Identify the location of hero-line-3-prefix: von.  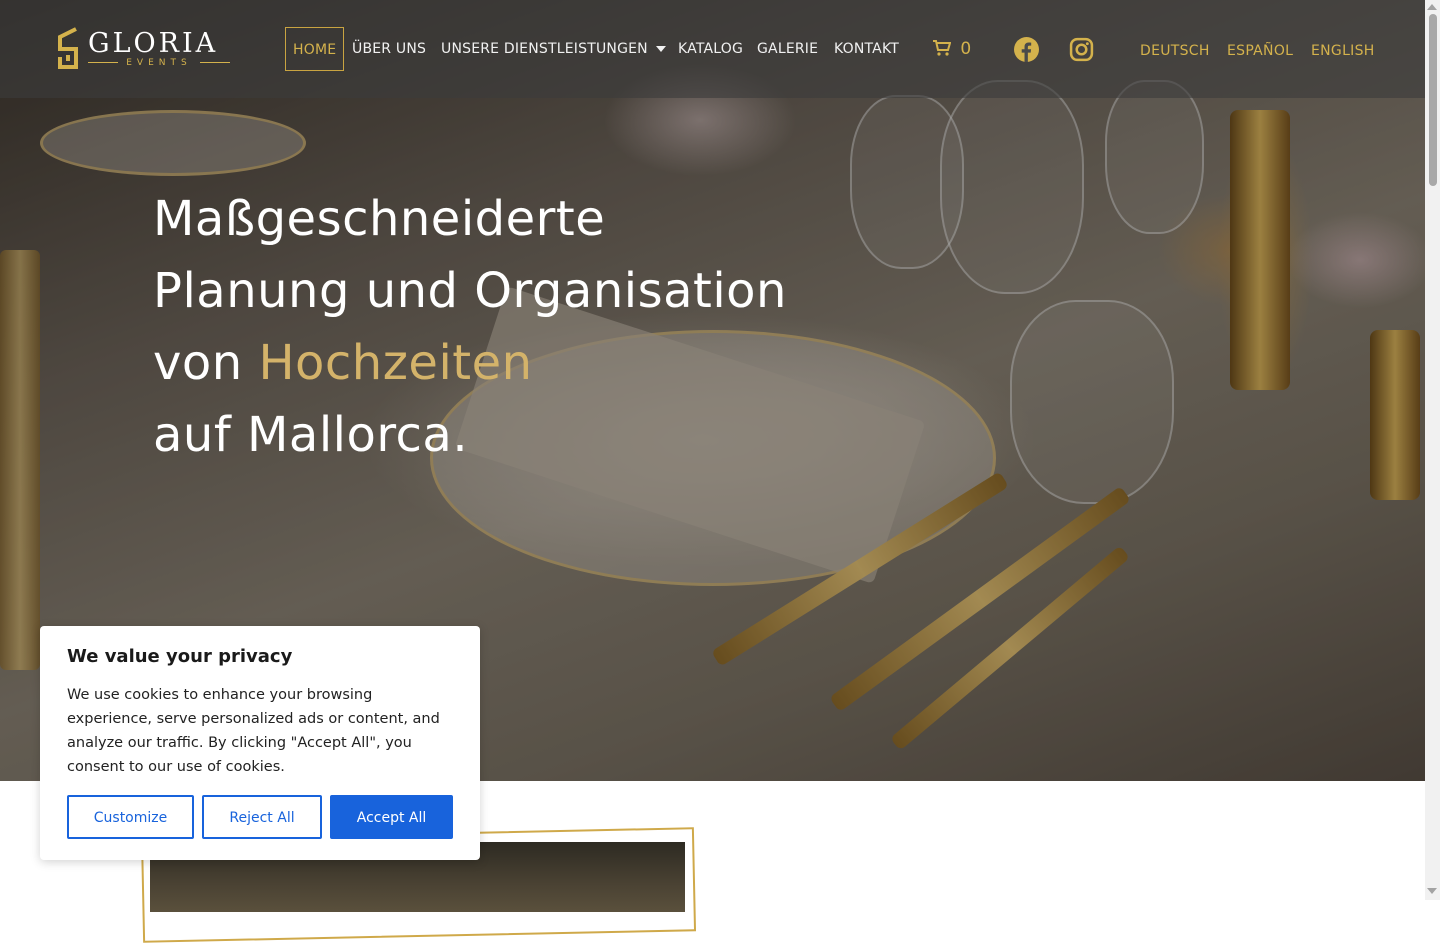
(206, 363).